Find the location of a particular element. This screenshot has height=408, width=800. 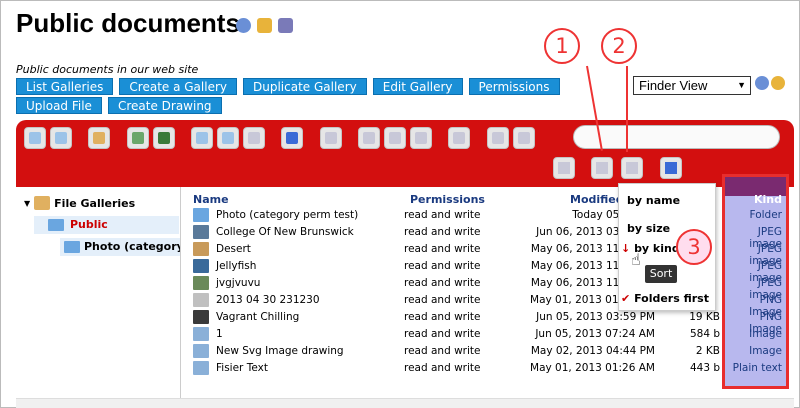

edit-file-icon is located at coordinates (524, 138).